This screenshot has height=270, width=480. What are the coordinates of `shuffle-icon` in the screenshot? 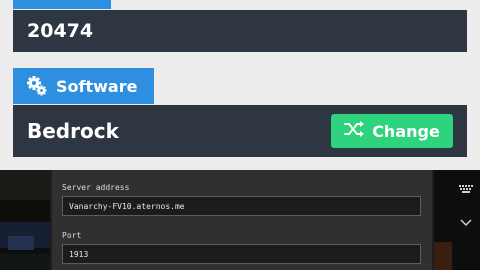 It's located at (354, 131).